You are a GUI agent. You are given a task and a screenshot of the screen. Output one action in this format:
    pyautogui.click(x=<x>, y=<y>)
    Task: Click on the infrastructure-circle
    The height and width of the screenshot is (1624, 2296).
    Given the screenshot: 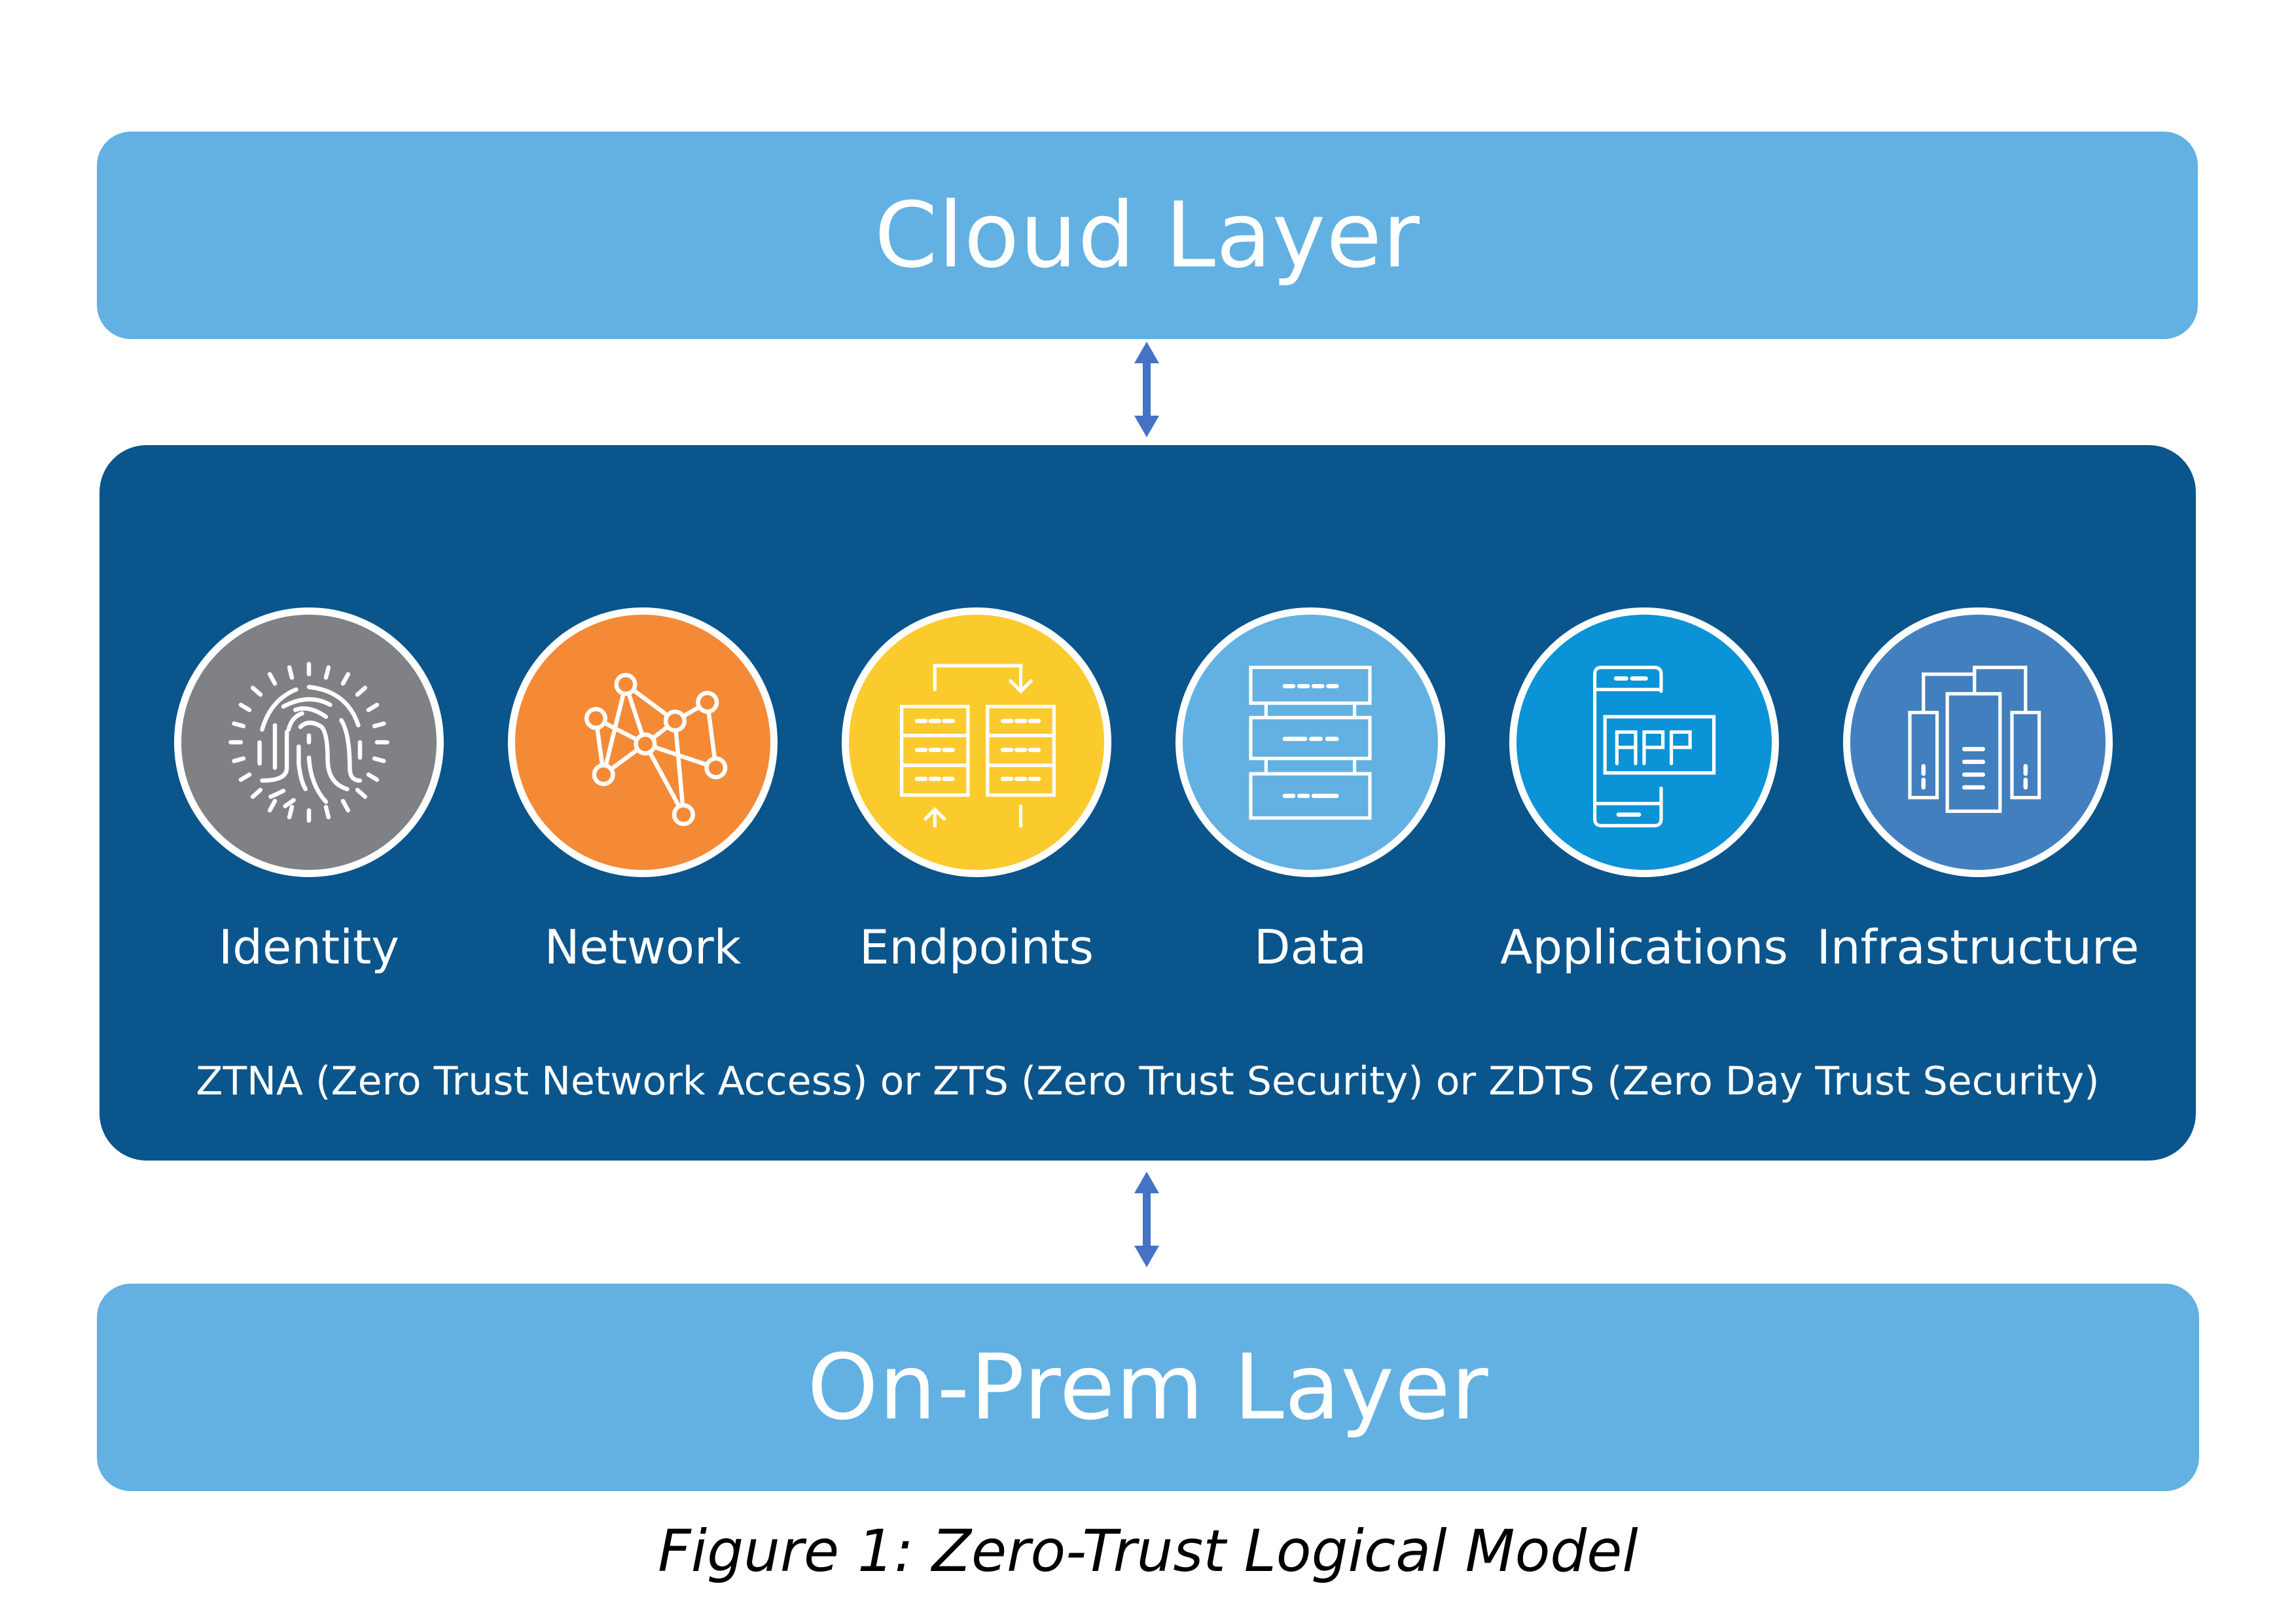 What is the action you would take?
    pyautogui.click(x=1978, y=742)
    